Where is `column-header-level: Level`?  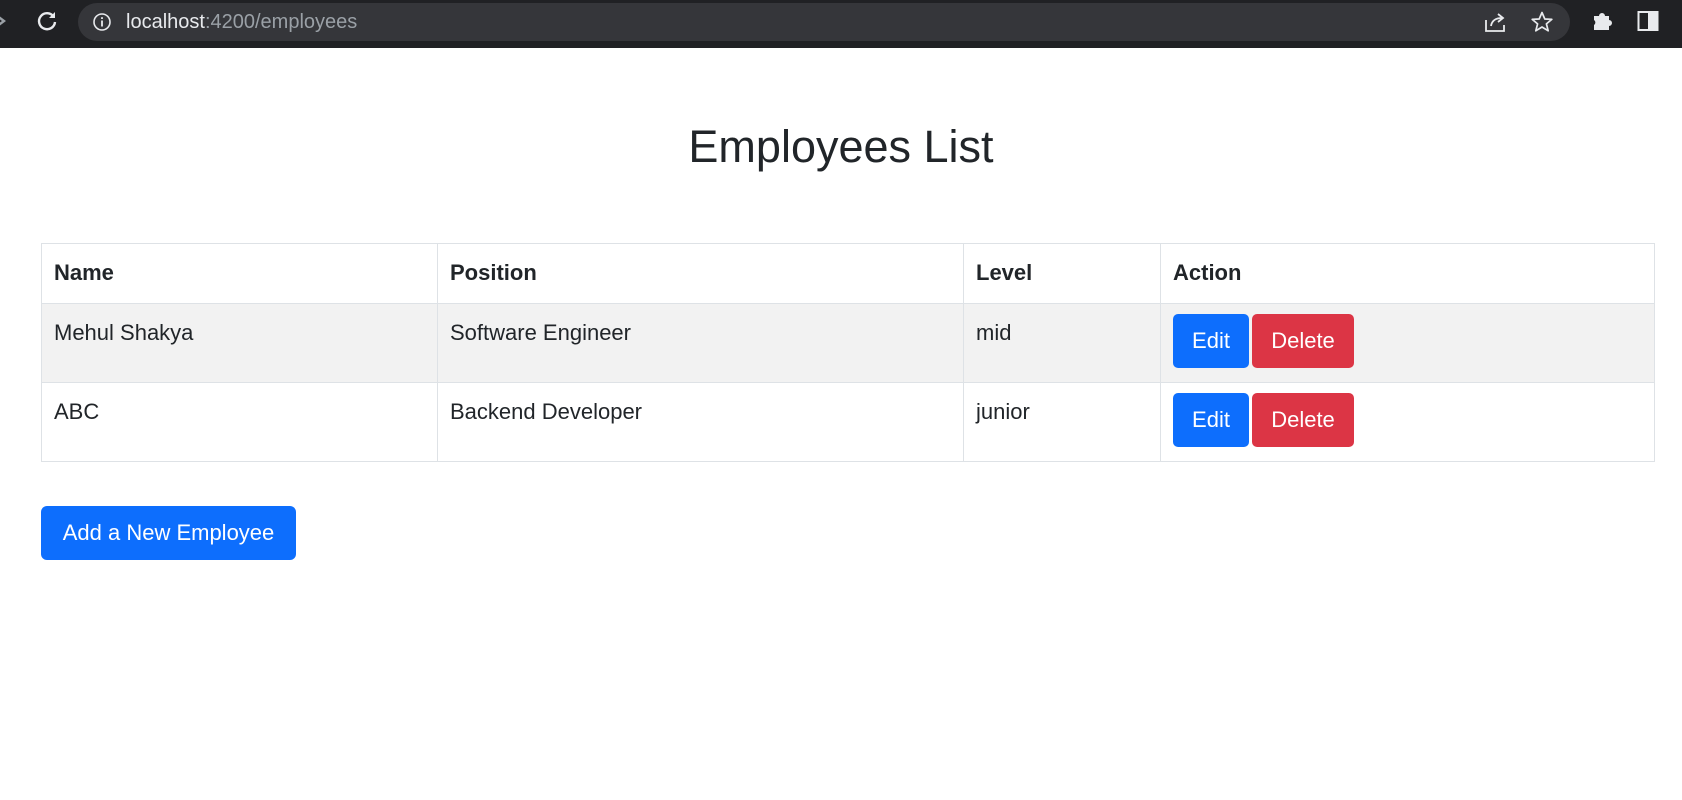 column-header-level: Level is located at coordinates (1062, 273).